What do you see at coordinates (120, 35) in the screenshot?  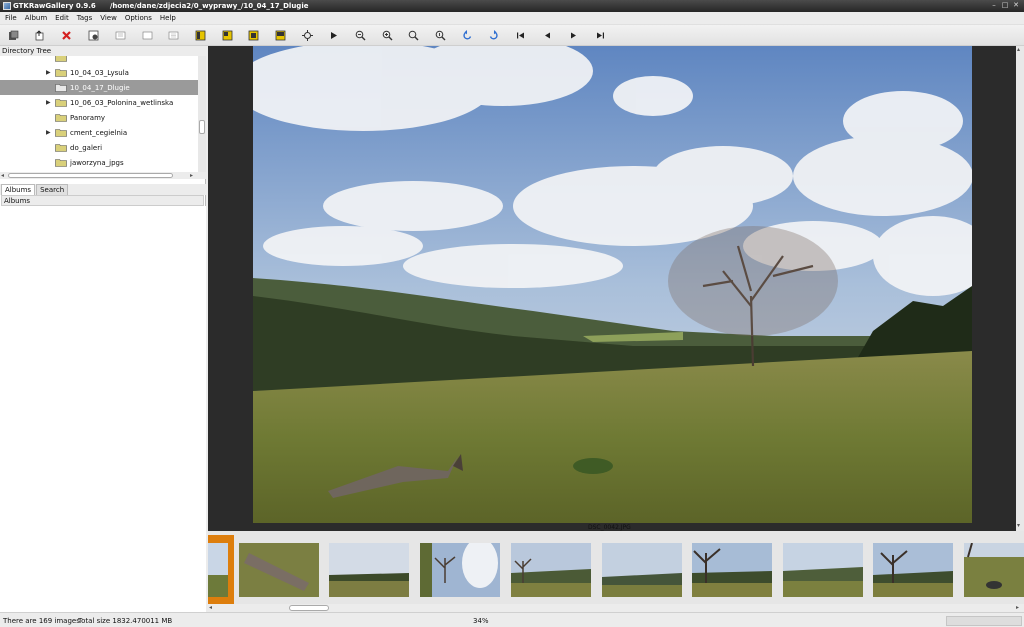 I see `grid-view-icon` at bounding box center [120, 35].